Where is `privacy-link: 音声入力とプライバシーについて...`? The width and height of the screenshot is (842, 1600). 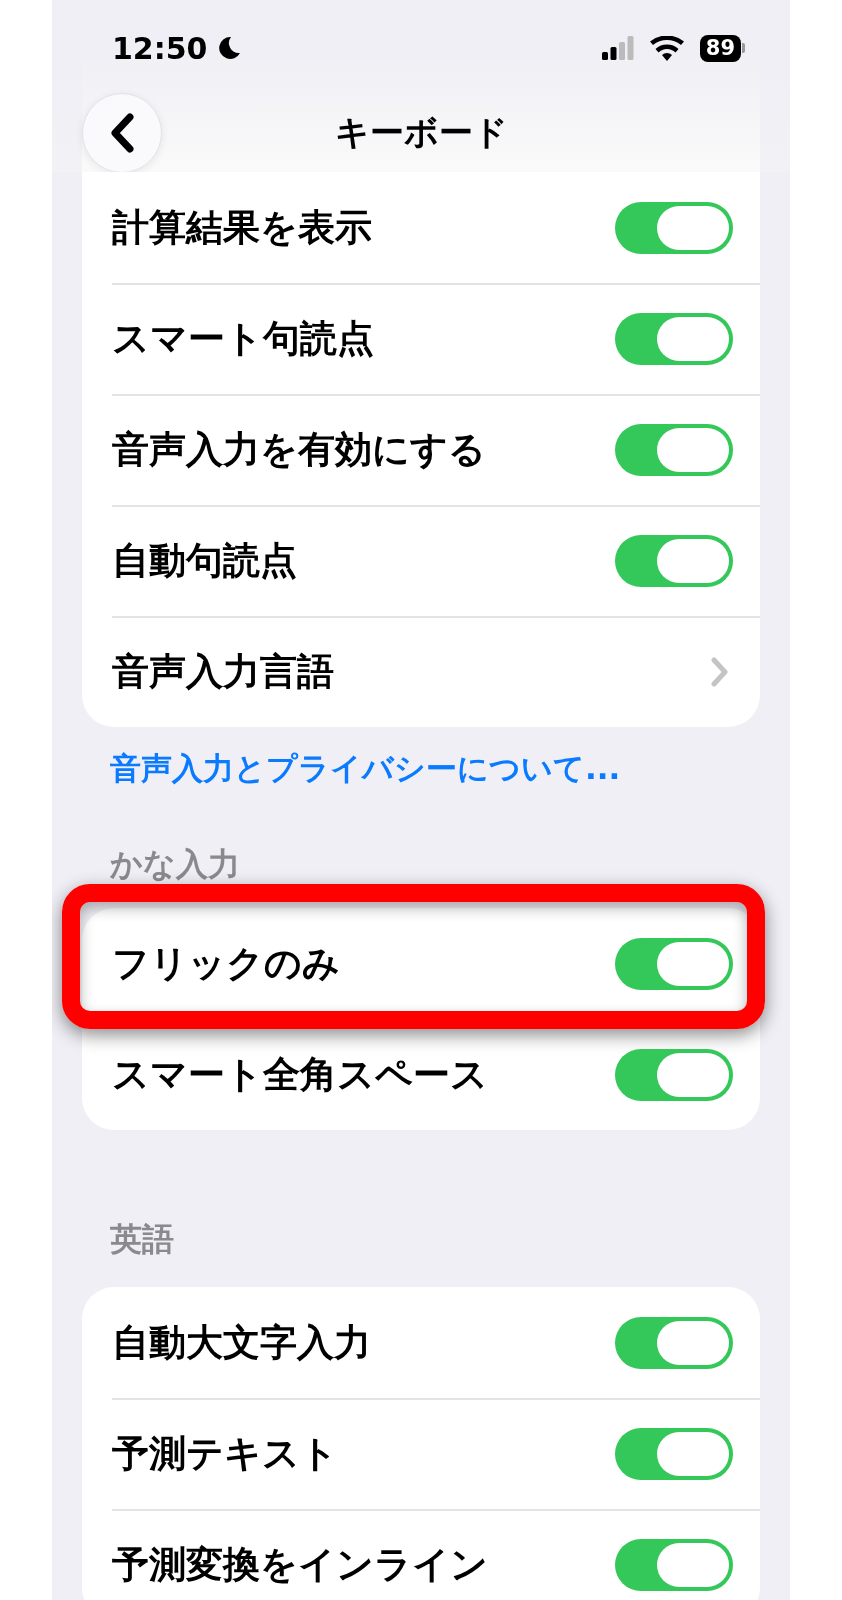 privacy-link: 音声入力とプライバシーについて... is located at coordinates (365, 768).